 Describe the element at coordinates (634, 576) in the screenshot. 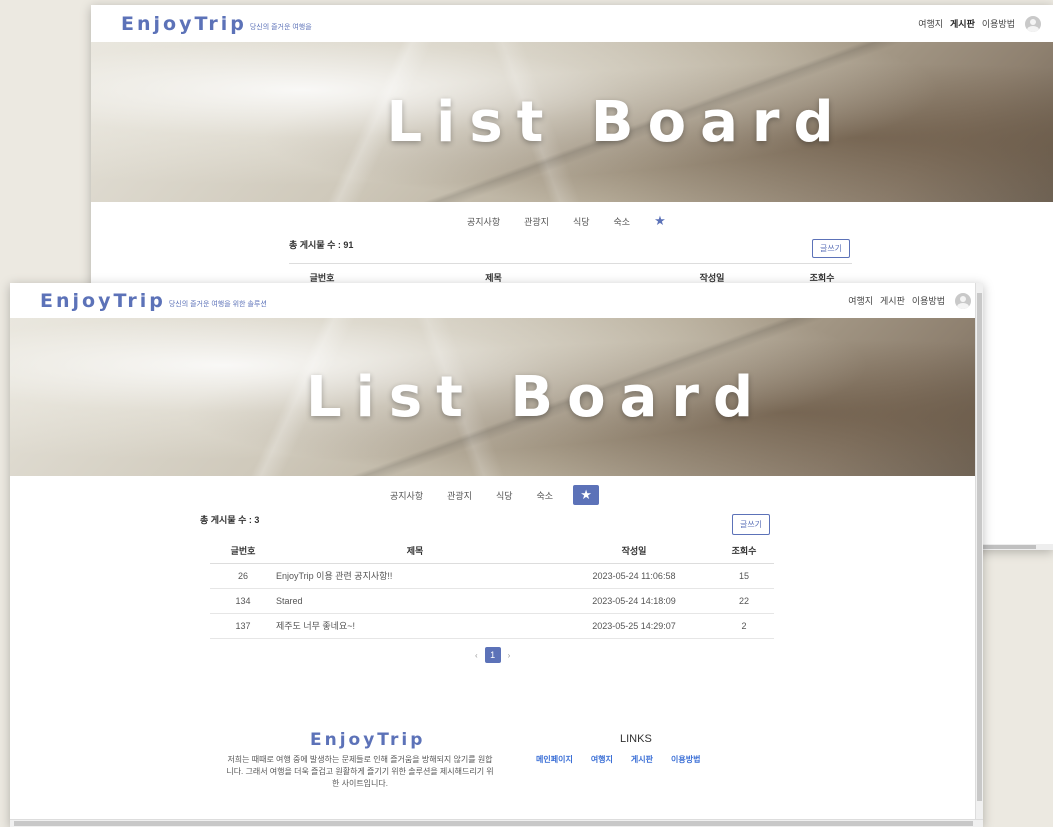

I see `cell-date: 2023-05-24 11:06:58` at that location.